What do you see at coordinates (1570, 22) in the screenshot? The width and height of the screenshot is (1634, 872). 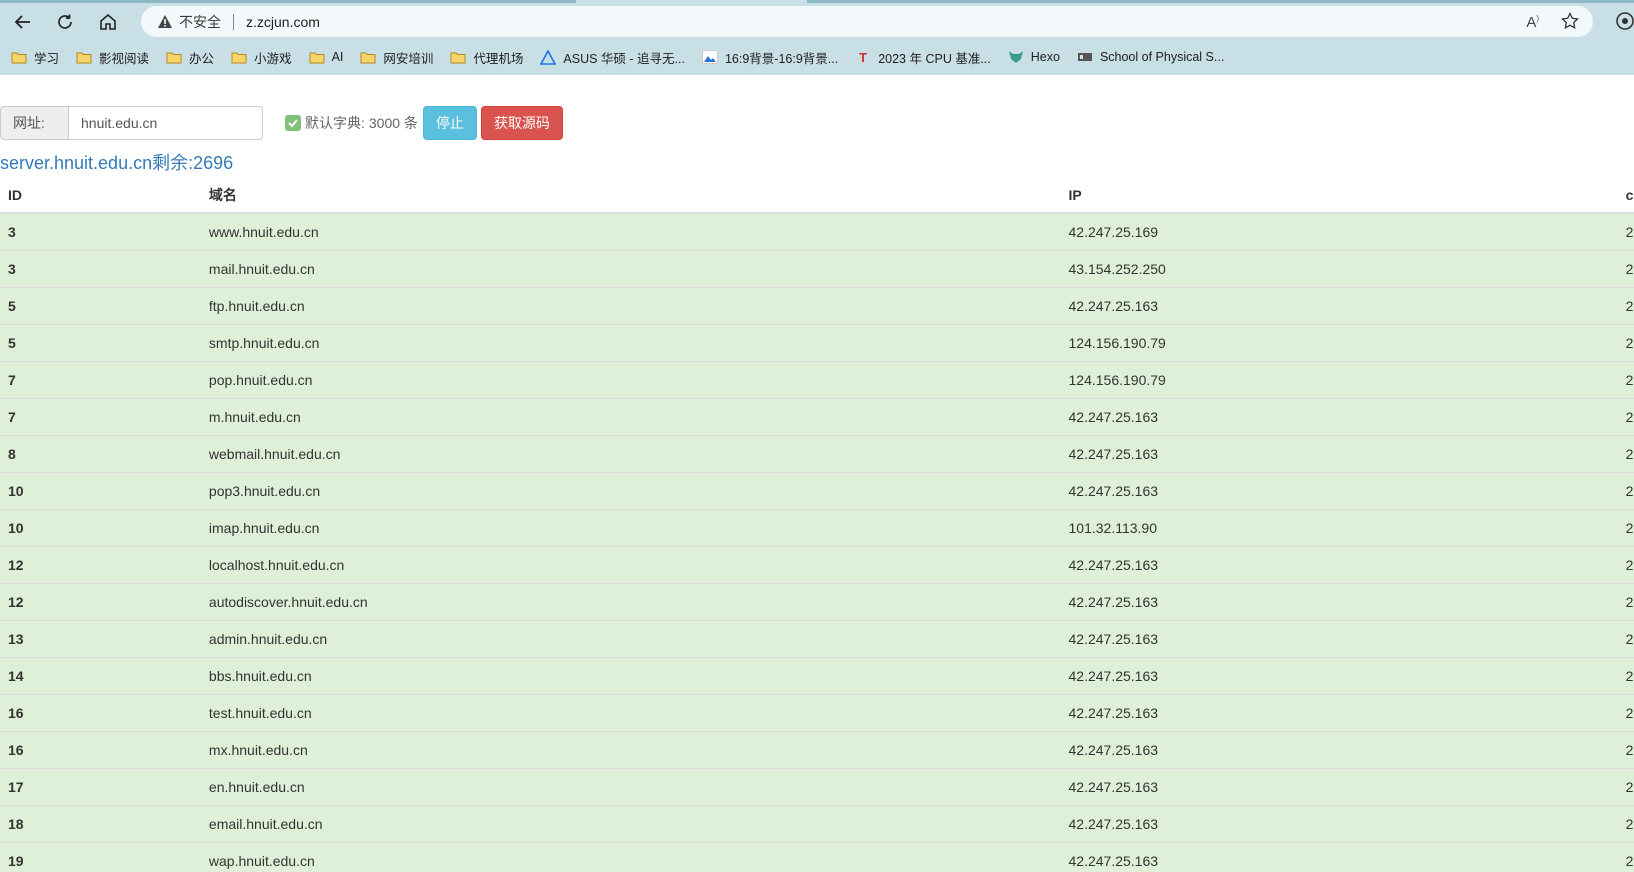 I see `favorite-star-icon` at bounding box center [1570, 22].